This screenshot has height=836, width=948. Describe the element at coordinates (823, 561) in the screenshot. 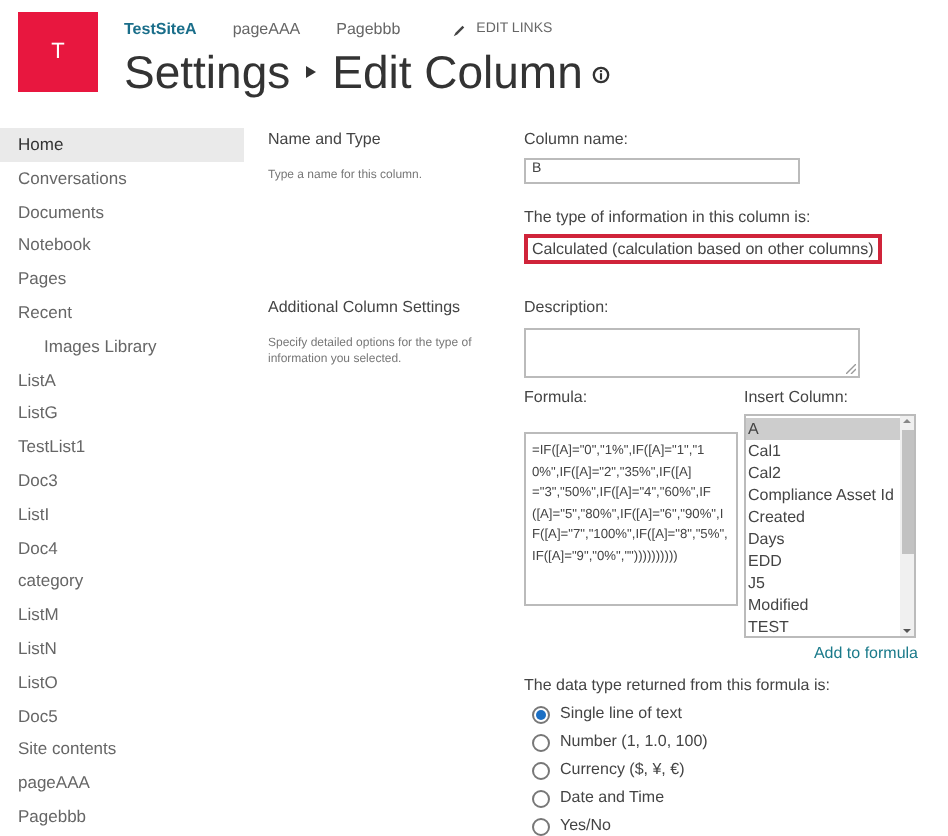

I see `column-option: EDD` at that location.